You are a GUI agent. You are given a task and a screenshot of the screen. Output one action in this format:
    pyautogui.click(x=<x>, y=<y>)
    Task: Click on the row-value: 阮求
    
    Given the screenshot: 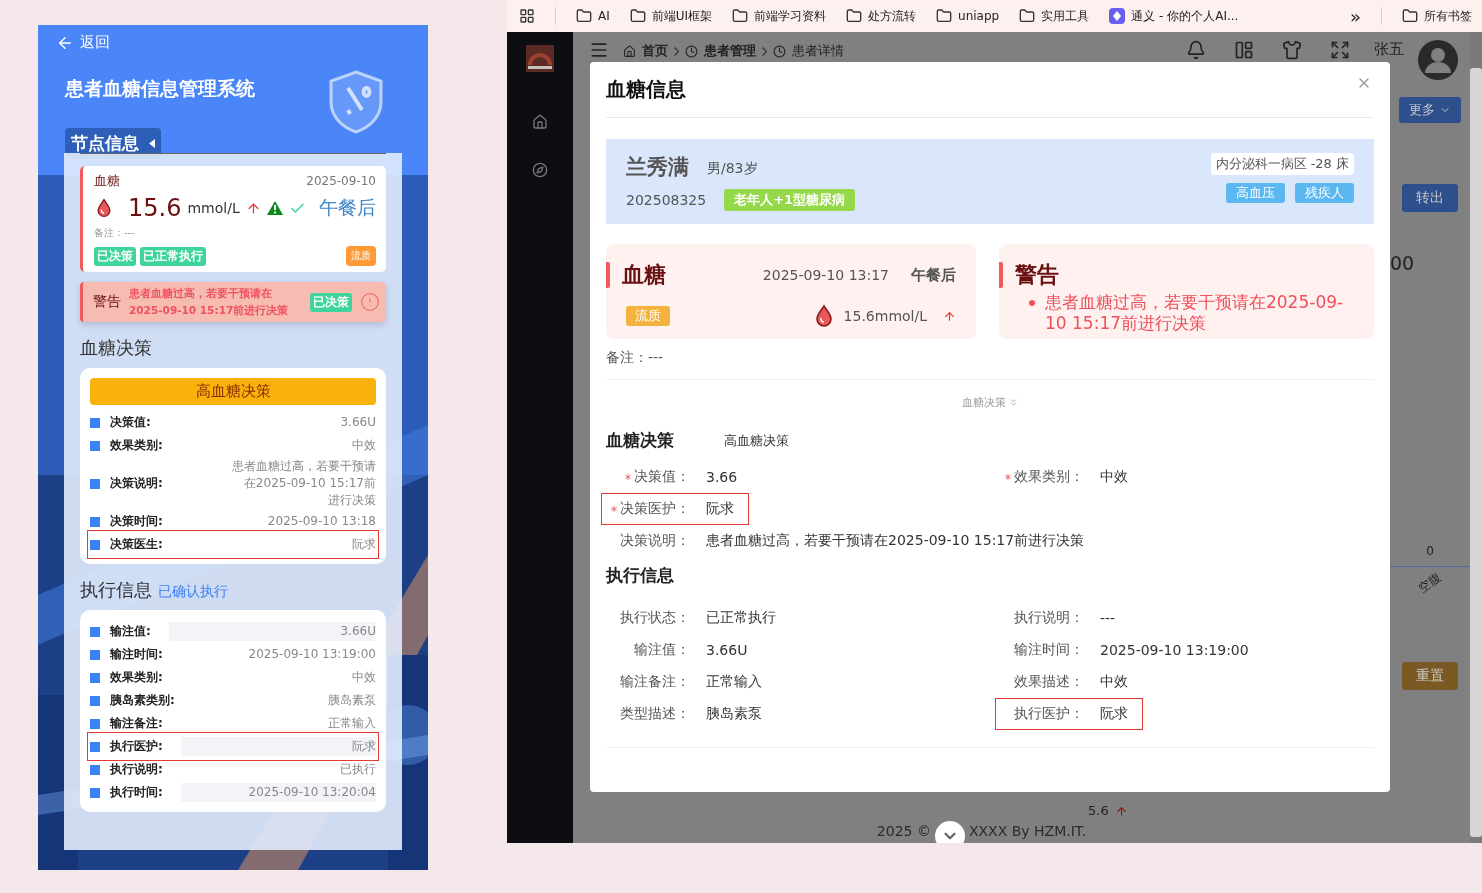 What is the action you would take?
    pyautogui.click(x=278, y=746)
    